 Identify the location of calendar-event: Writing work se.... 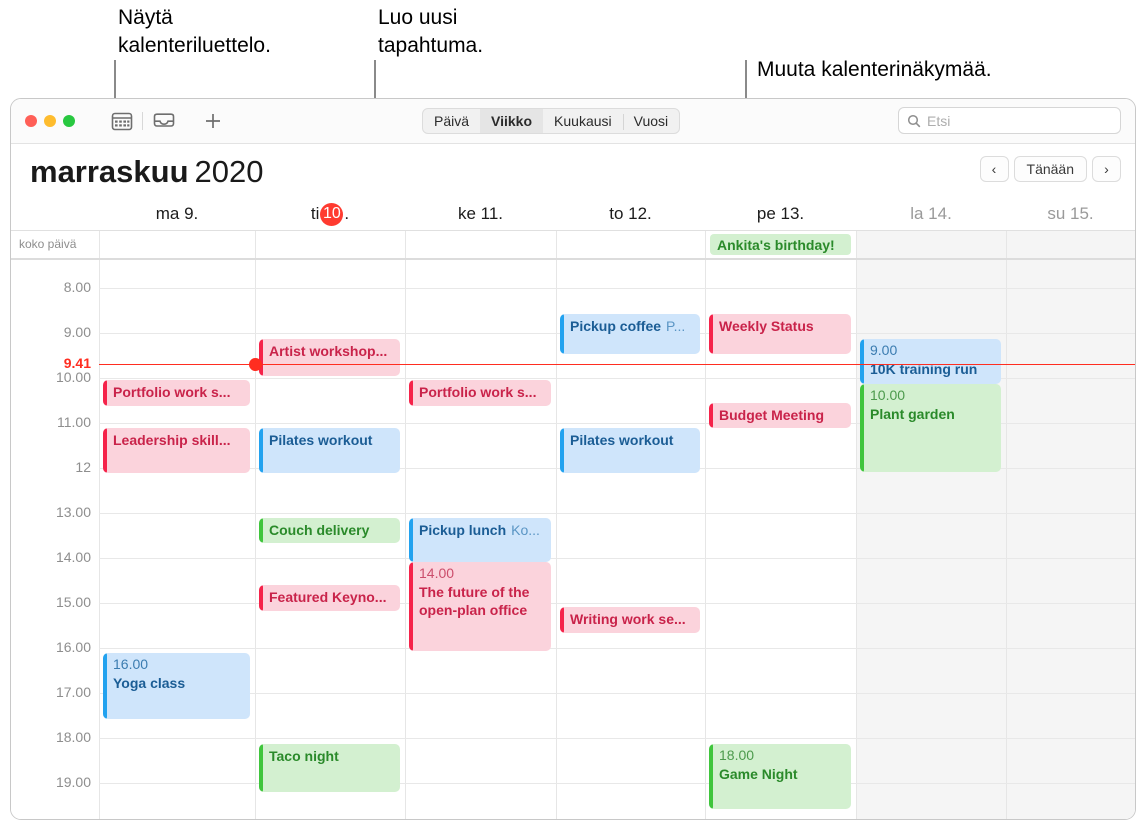
(630, 620).